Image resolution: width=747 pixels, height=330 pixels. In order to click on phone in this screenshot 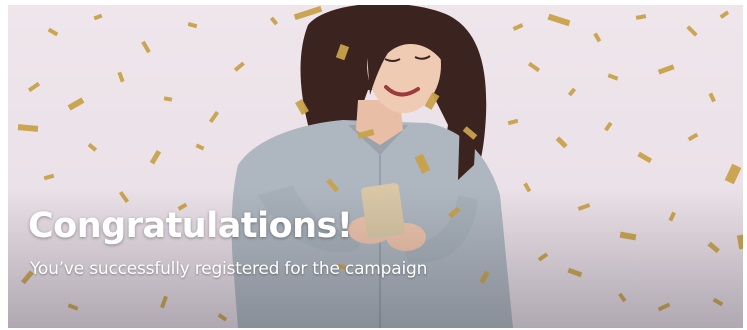, I will do `click(383, 211)`.